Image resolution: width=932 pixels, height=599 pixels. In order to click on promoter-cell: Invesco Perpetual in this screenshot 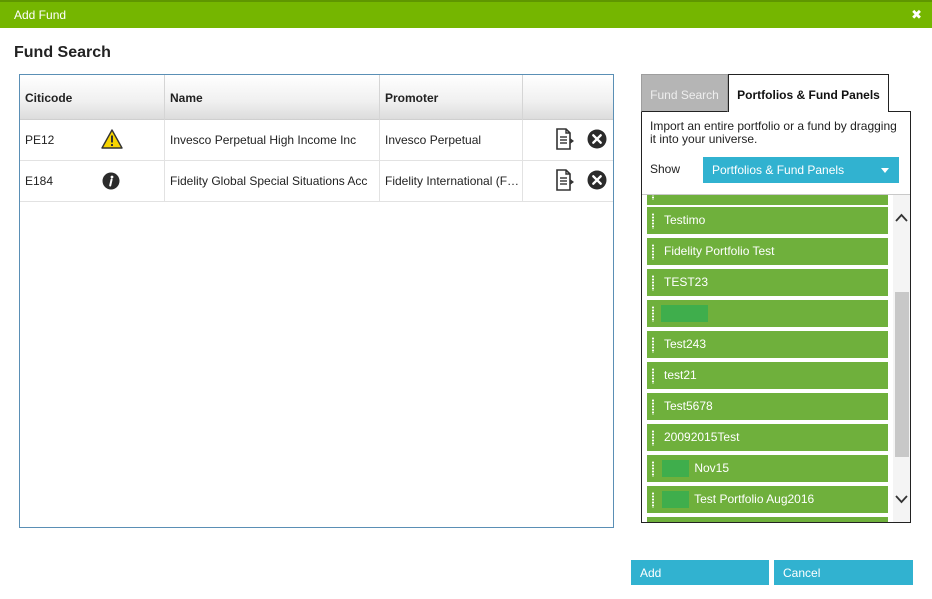, I will do `click(451, 140)`.